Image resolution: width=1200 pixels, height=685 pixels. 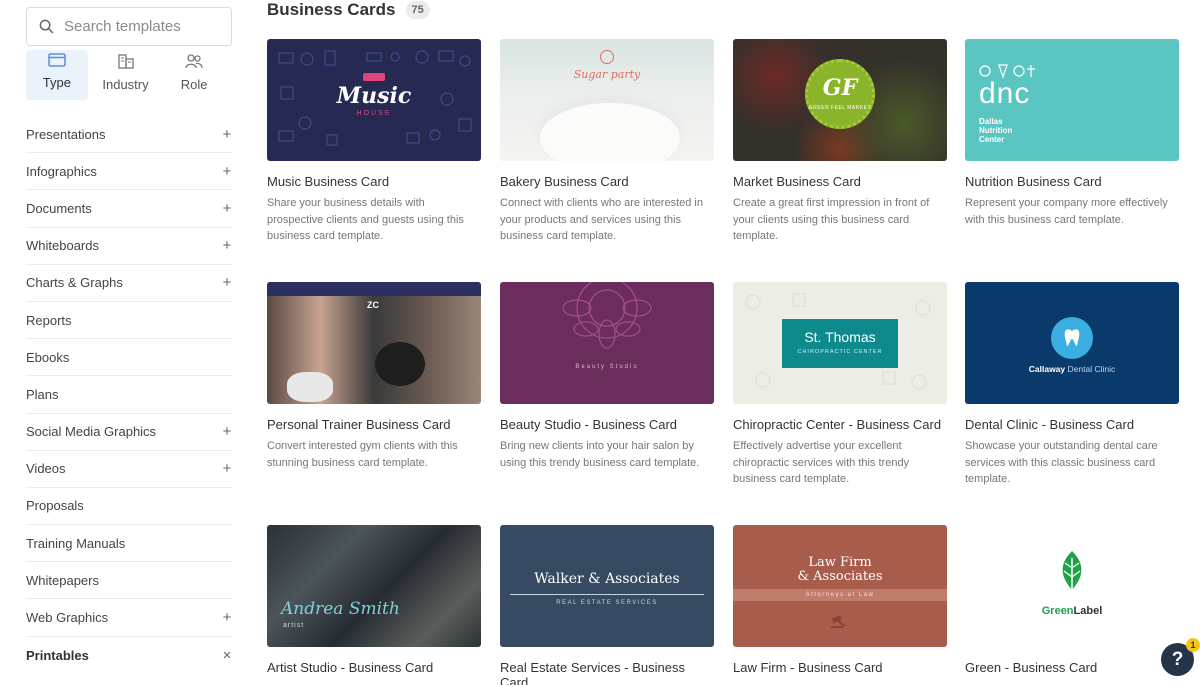 I want to click on card-title: Music Business Card, so click(x=374, y=181).